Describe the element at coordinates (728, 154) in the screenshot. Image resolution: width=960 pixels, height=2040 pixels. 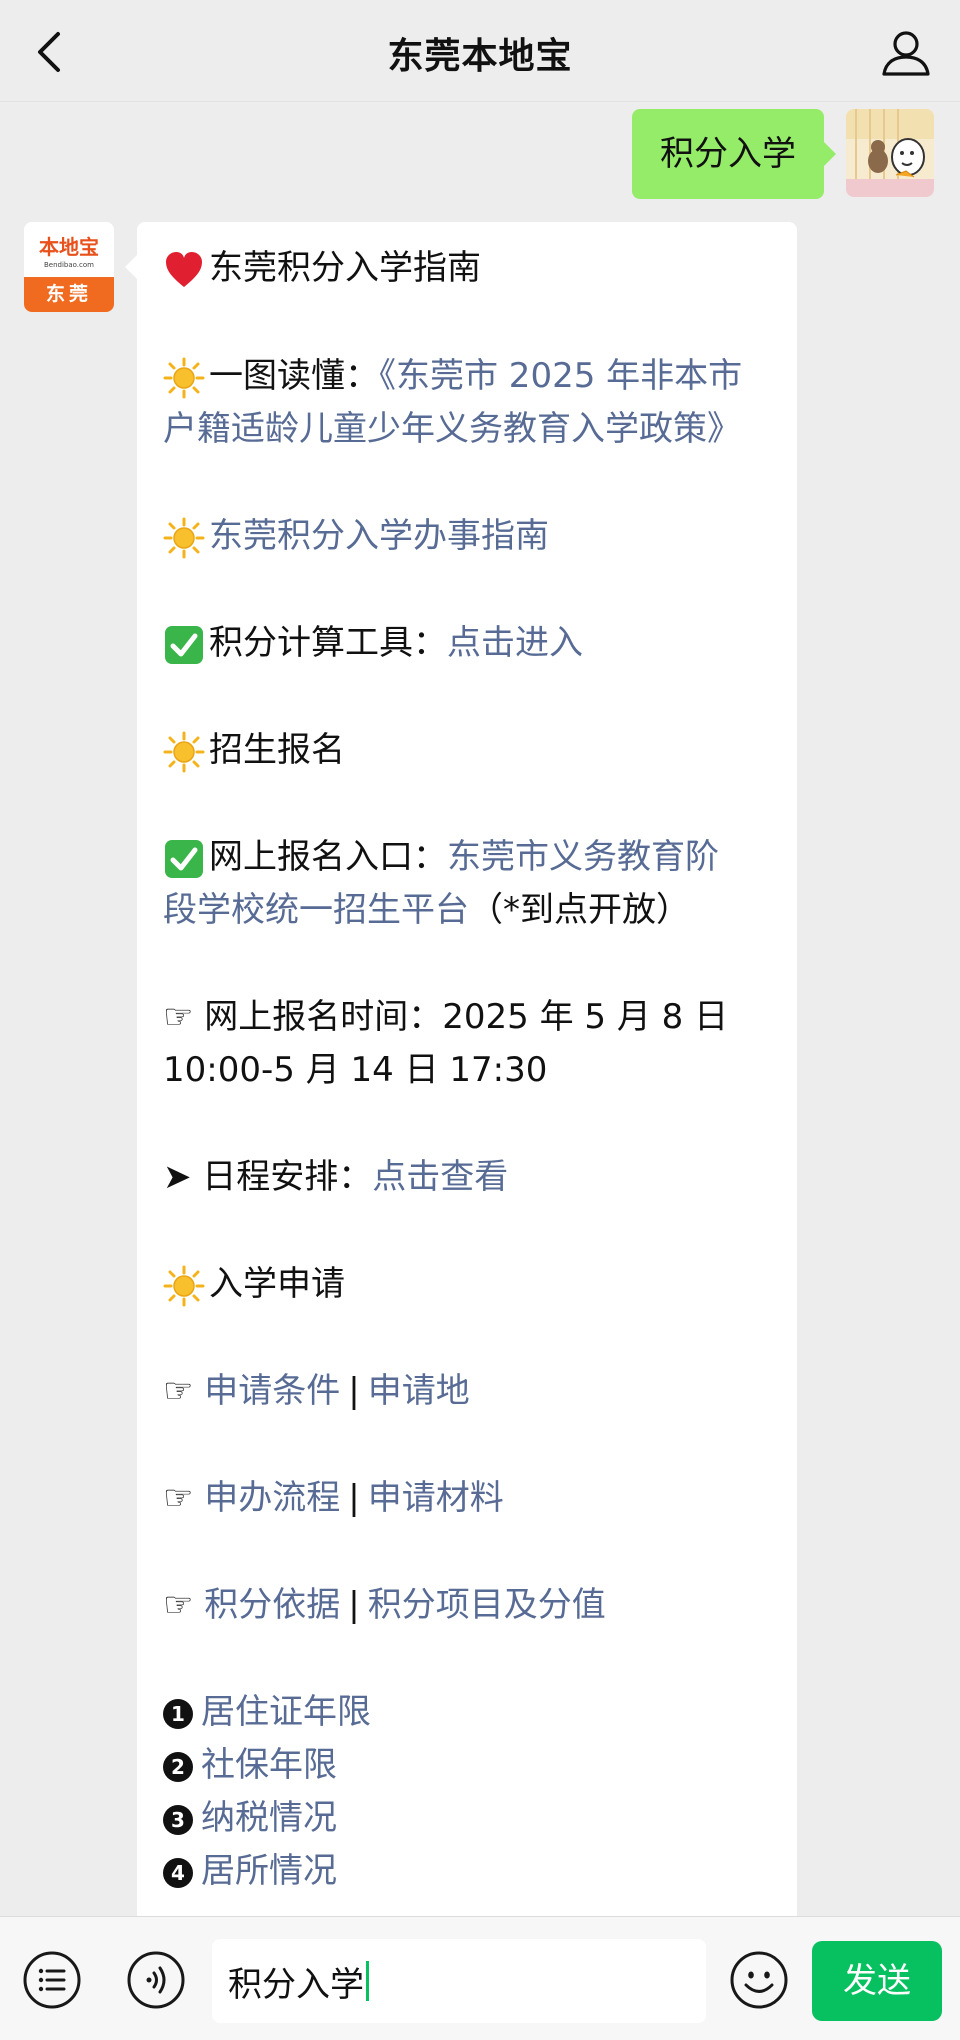
I see `outgoing-message-text: 积分入学` at that location.